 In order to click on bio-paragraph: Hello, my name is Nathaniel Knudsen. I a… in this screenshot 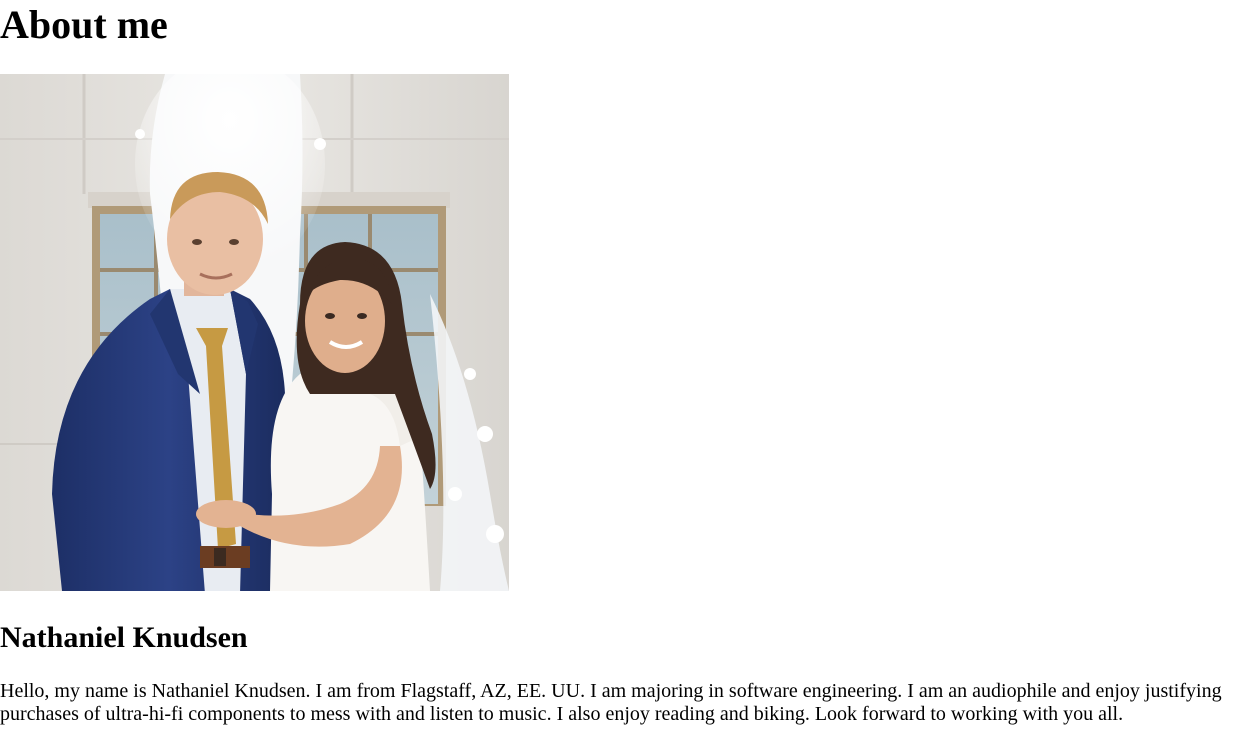, I will do `click(611, 702)`.